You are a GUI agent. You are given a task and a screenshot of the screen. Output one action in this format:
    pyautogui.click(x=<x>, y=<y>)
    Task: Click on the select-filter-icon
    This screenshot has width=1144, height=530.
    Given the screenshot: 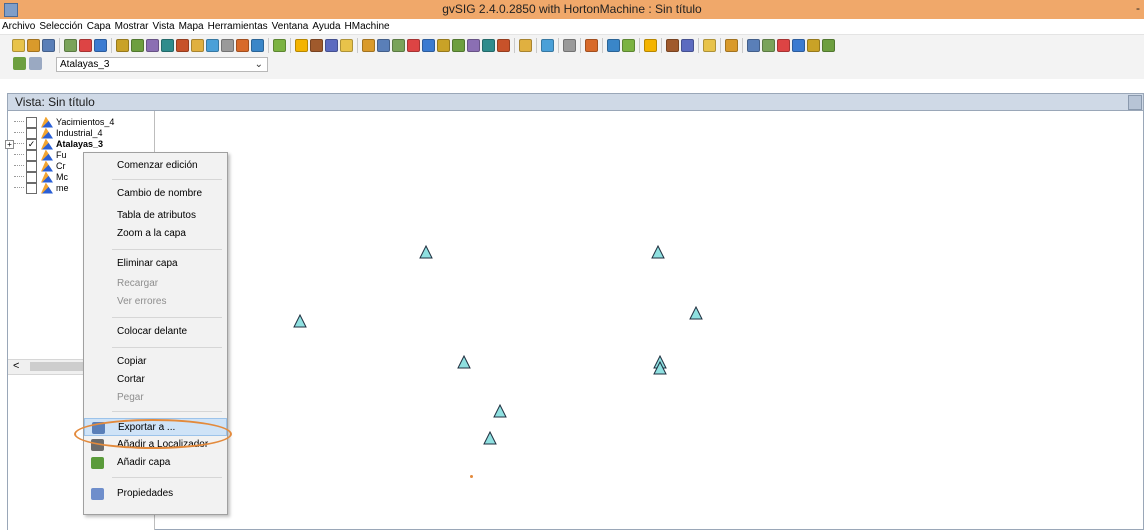 What is the action you would take?
    pyautogui.click(x=428, y=45)
    